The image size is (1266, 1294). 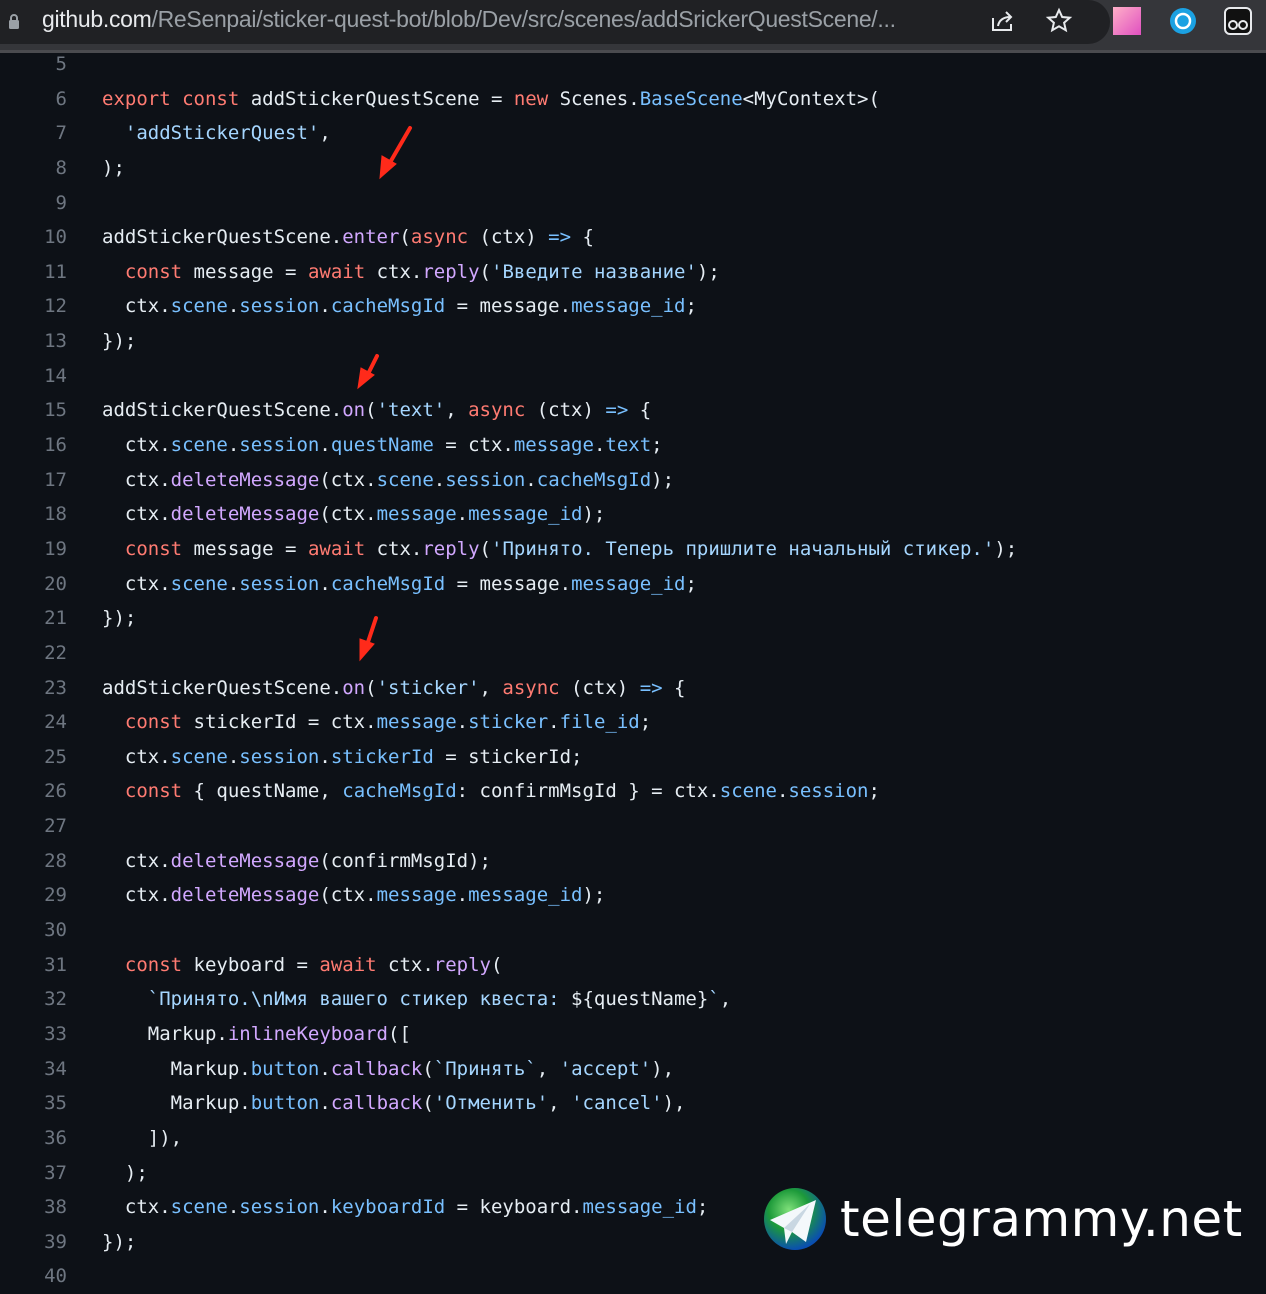 I want to click on line-number: 37, so click(x=33, y=1173).